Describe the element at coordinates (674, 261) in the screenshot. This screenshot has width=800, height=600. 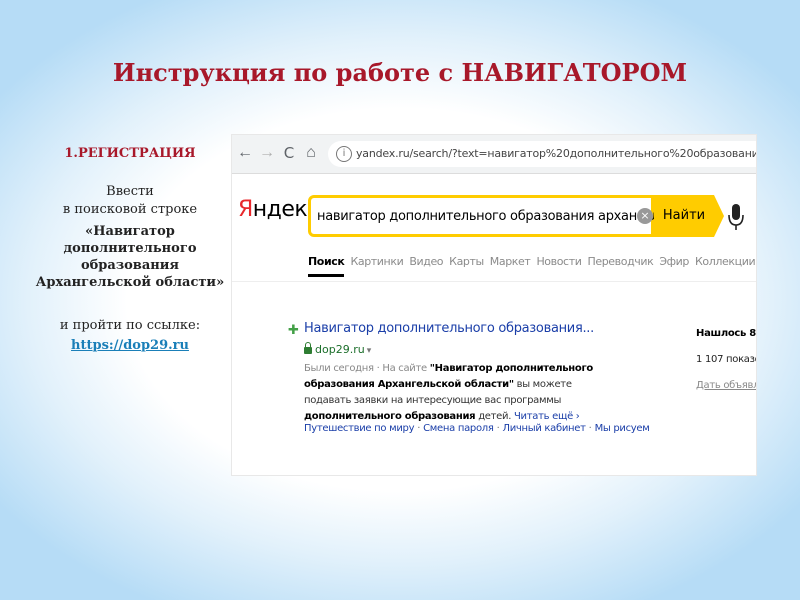
I see `tab-7: Эфир` at that location.